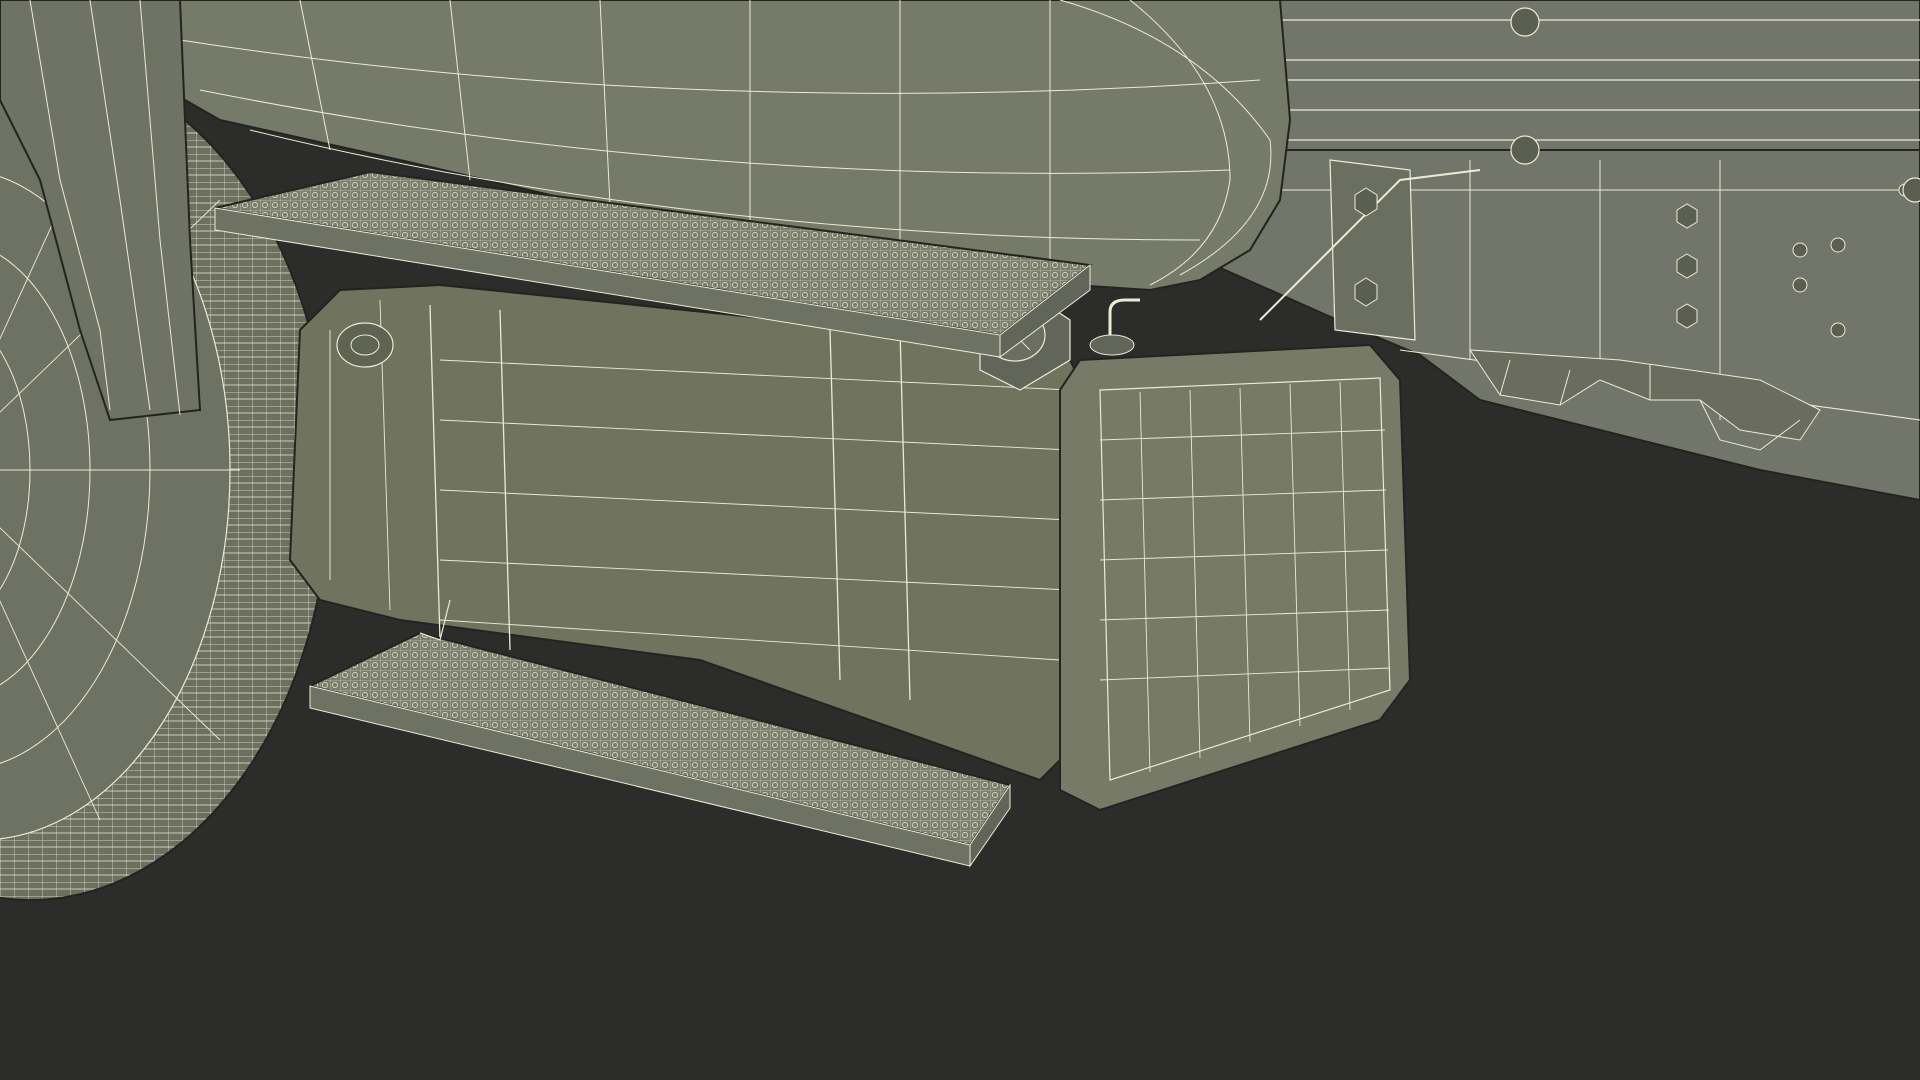 This screenshot has height=1080, width=1920. I want to click on tank-side-cap, so click(365, 345).